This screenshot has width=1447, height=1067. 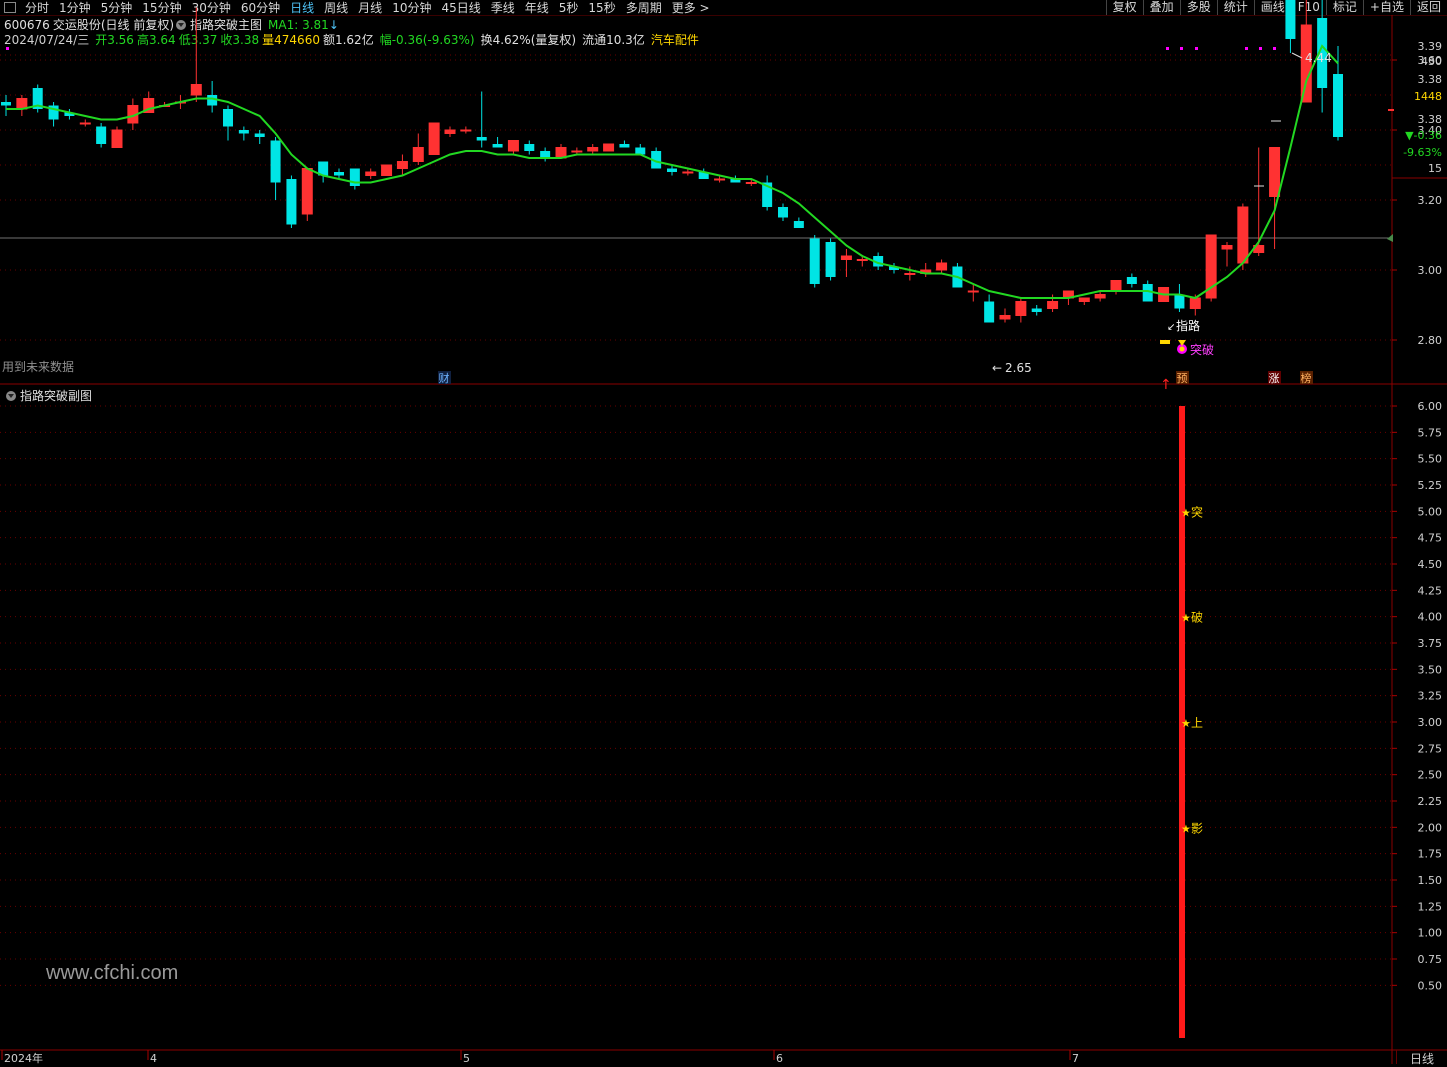 What do you see at coordinates (153, 1058) in the screenshot?
I see `x-tick-label: 4` at bounding box center [153, 1058].